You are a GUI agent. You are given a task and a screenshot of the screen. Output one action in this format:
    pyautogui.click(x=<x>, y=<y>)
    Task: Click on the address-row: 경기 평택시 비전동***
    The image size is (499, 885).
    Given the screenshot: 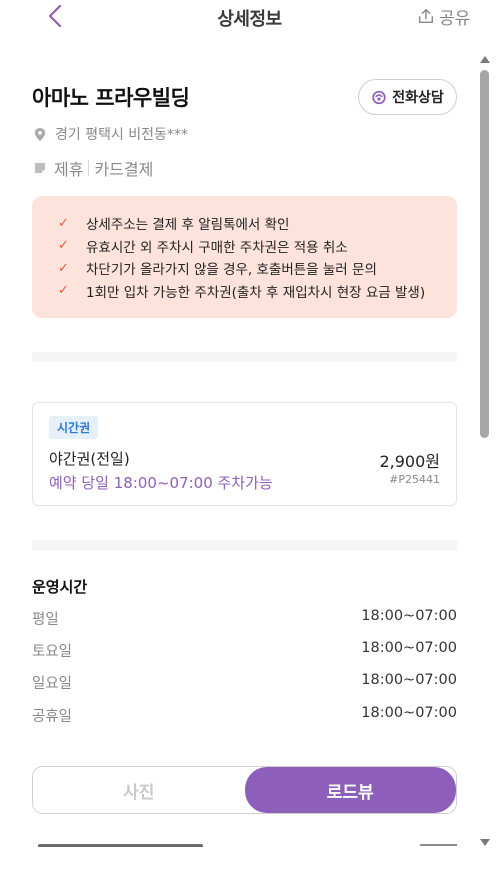 What is the action you would take?
    pyautogui.click(x=110, y=134)
    